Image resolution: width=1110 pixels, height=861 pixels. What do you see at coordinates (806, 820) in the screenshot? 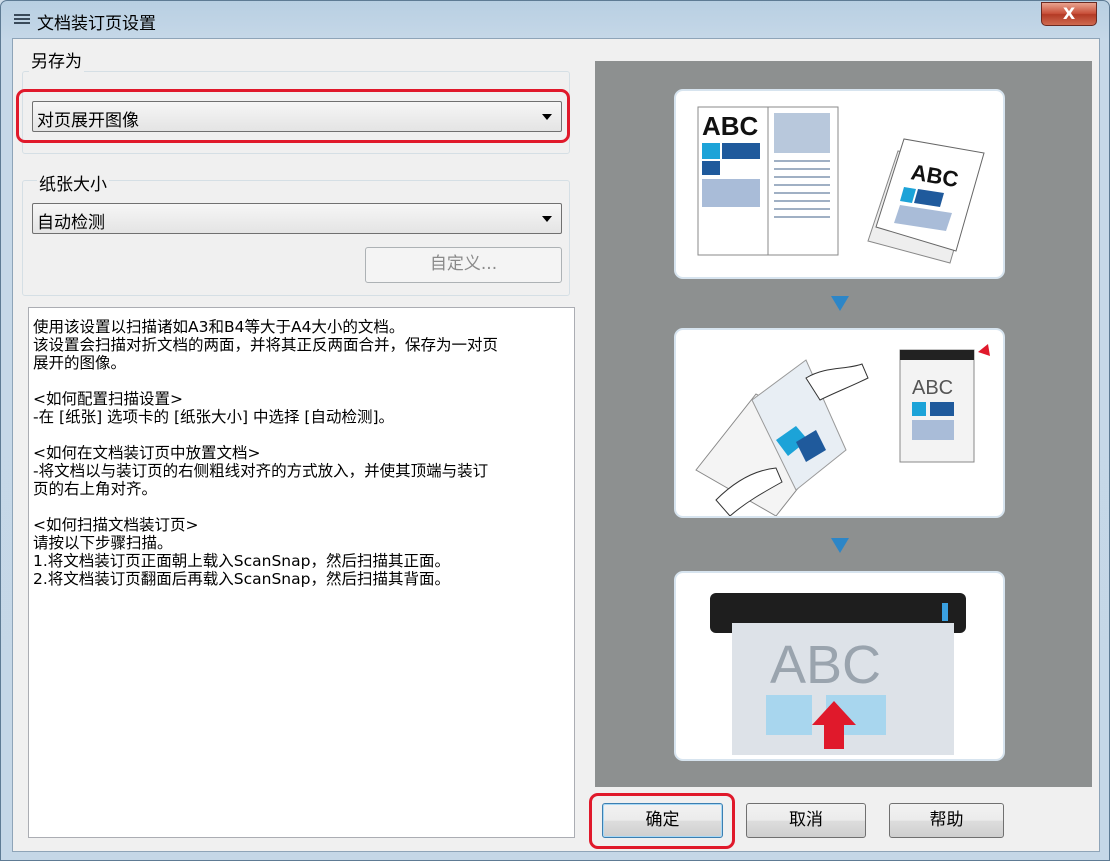
I see `cancel-button: 取消` at bounding box center [806, 820].